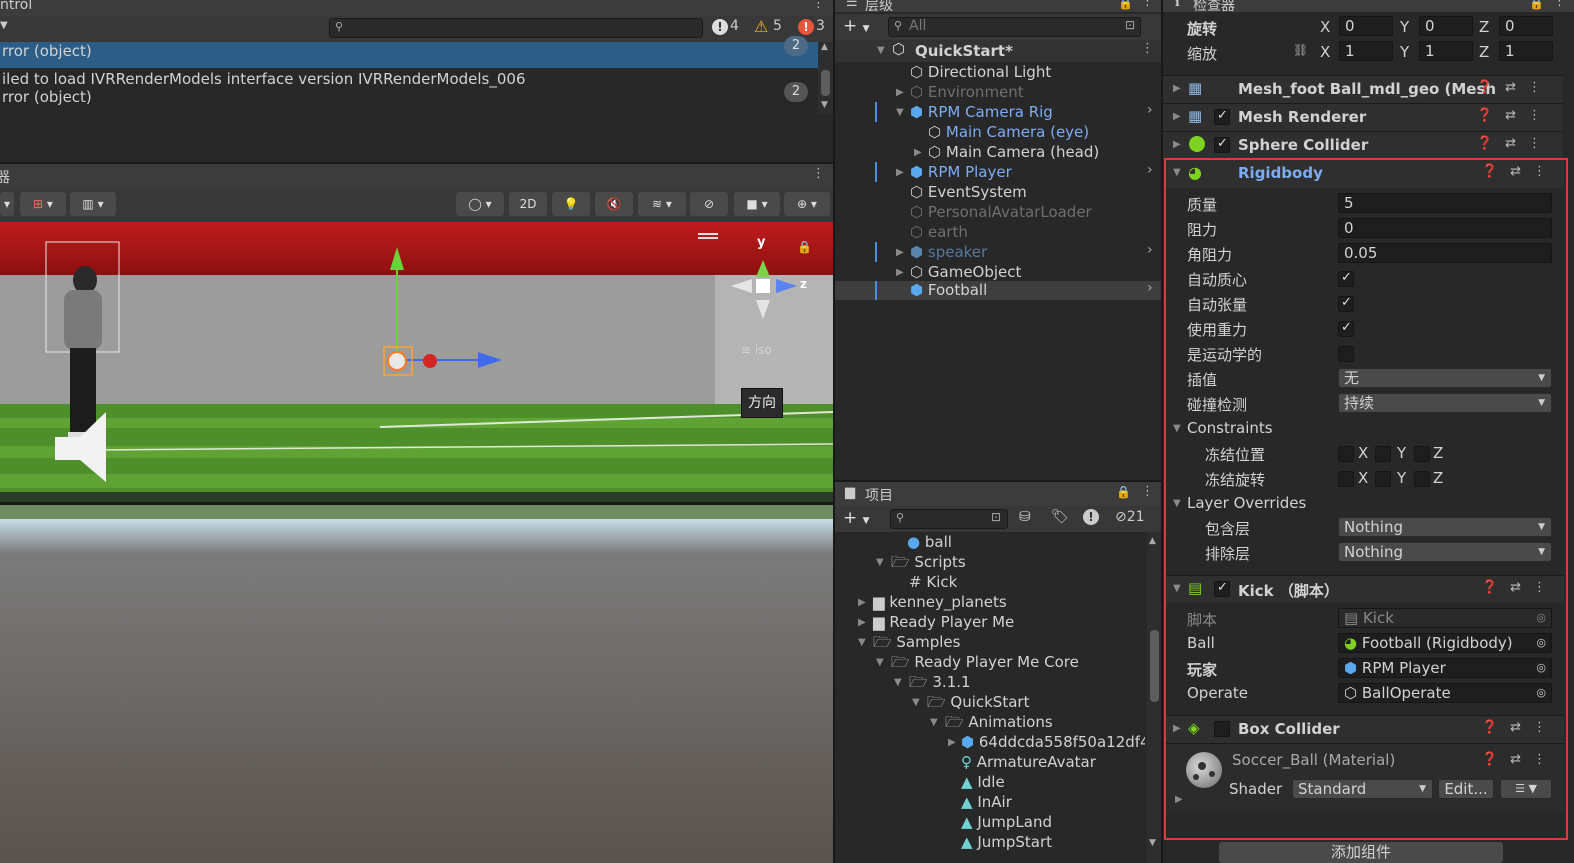  I want to click on audio-toggle-button: 🔇, so click(614, 204).